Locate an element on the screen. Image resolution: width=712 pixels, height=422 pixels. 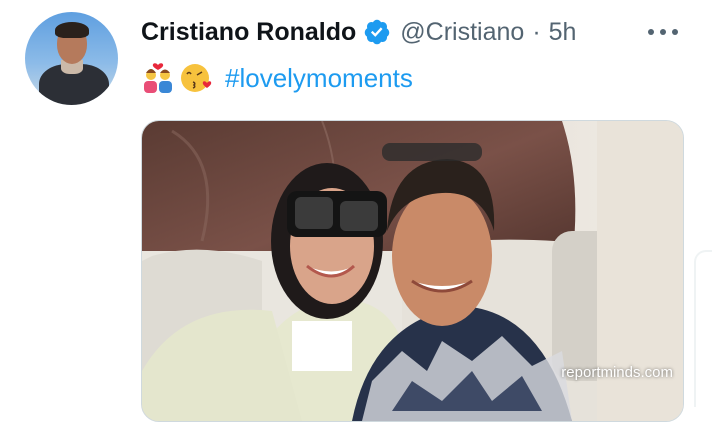
tweet-text: #lovelymoments is located at coordinates (277, 78).